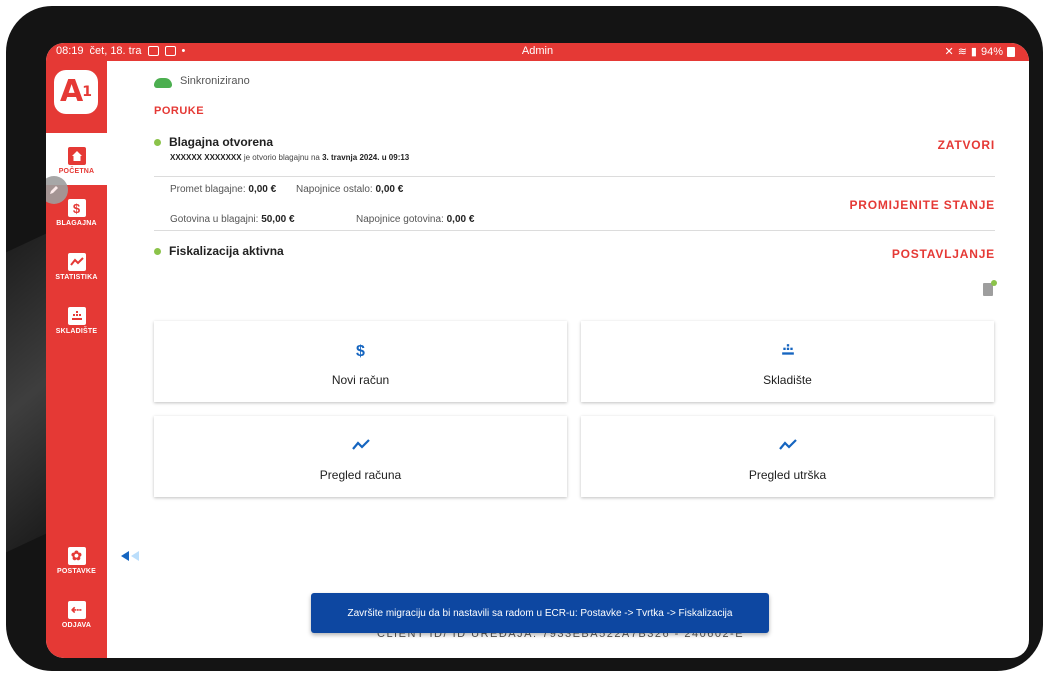 Image resolution: width=1049 pixels, height=677 pixels. Describe the element at coordinates (76, 556) in the screenshot. I see `gear-icon: ✿` at that location.